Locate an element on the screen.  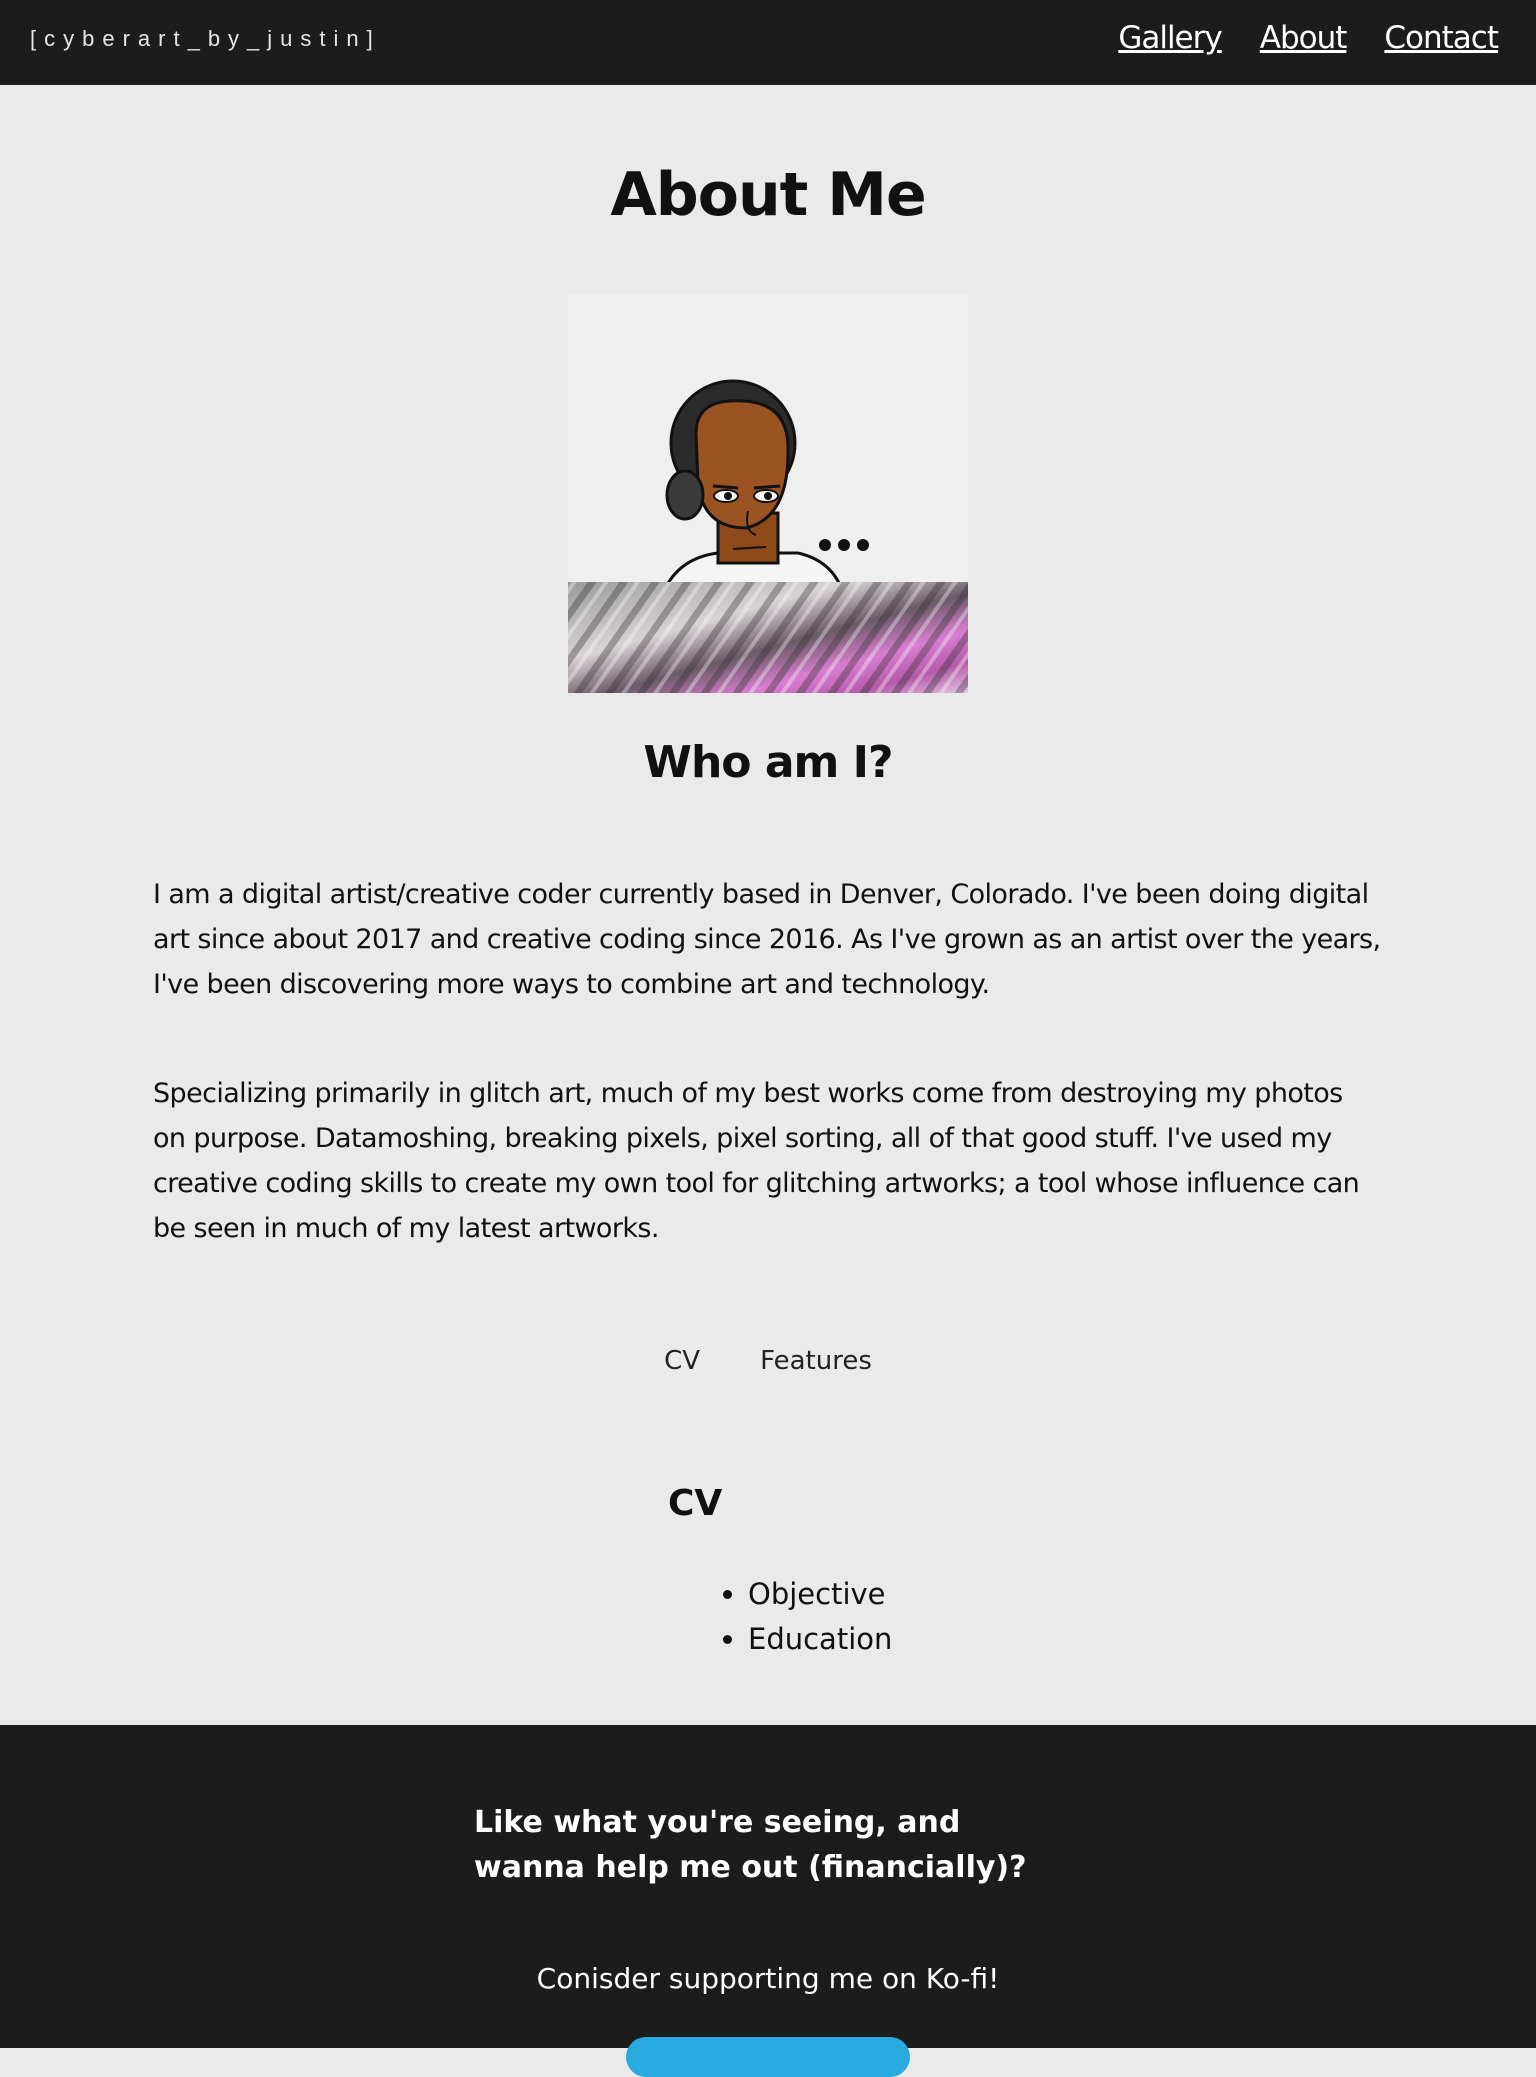
bitmoji-avatar-icon is located at coordinates (768, 493).